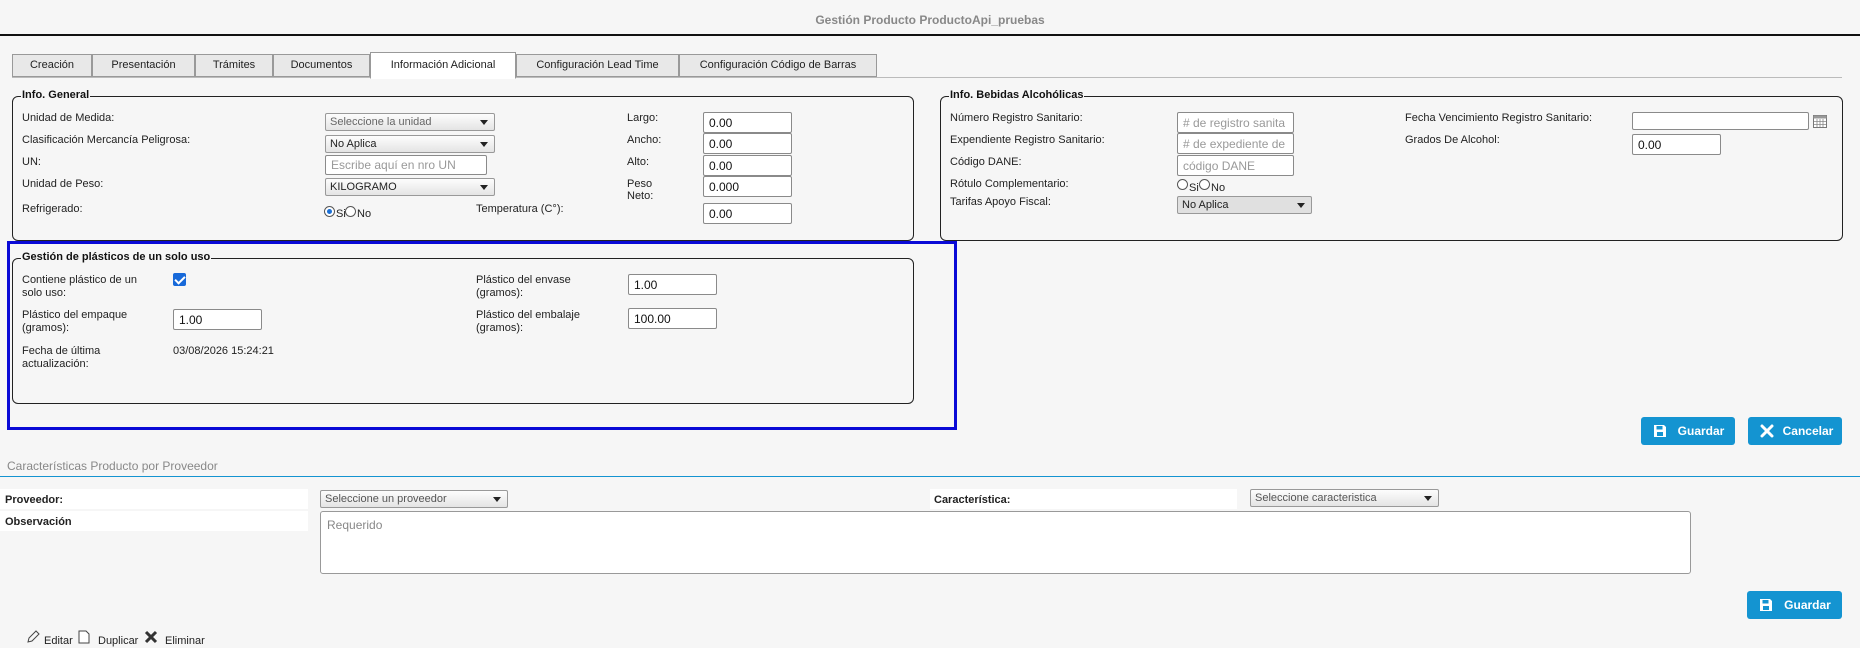 Image resolution: width=1860 pixels, height=648 pixels. What do you see at coordinates (1194, 188) in the screenshot?
I see `rotulo-si-label: Si` at bounding box center [1194, 188].